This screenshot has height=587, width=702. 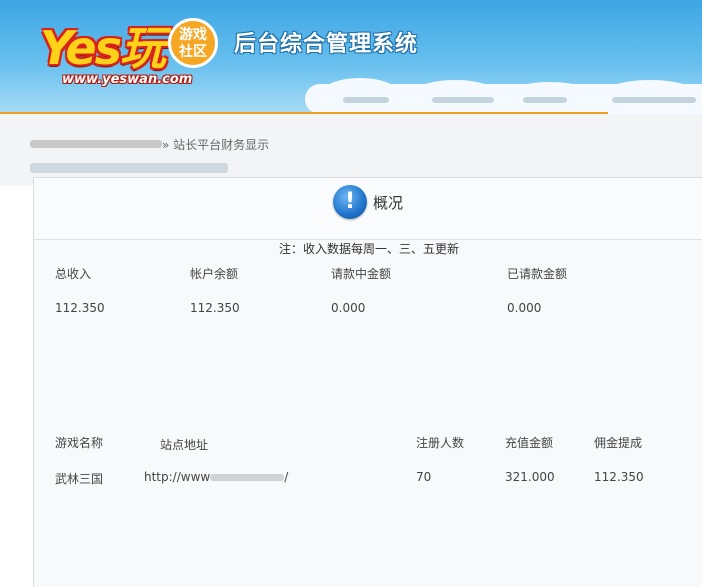 I want to click on breadcrumb-current: » 站长平台财务显示, so click(x=216, y=145).